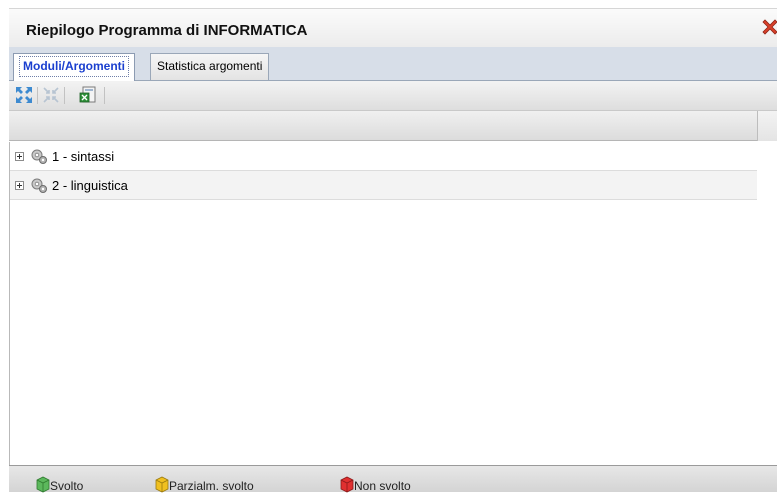 The height and width of the screenshot is (496, 777). Describe the element at coordinates (90, 185) in the screenshot. I see `tree-row-label: 2 - linguistica` at that location.